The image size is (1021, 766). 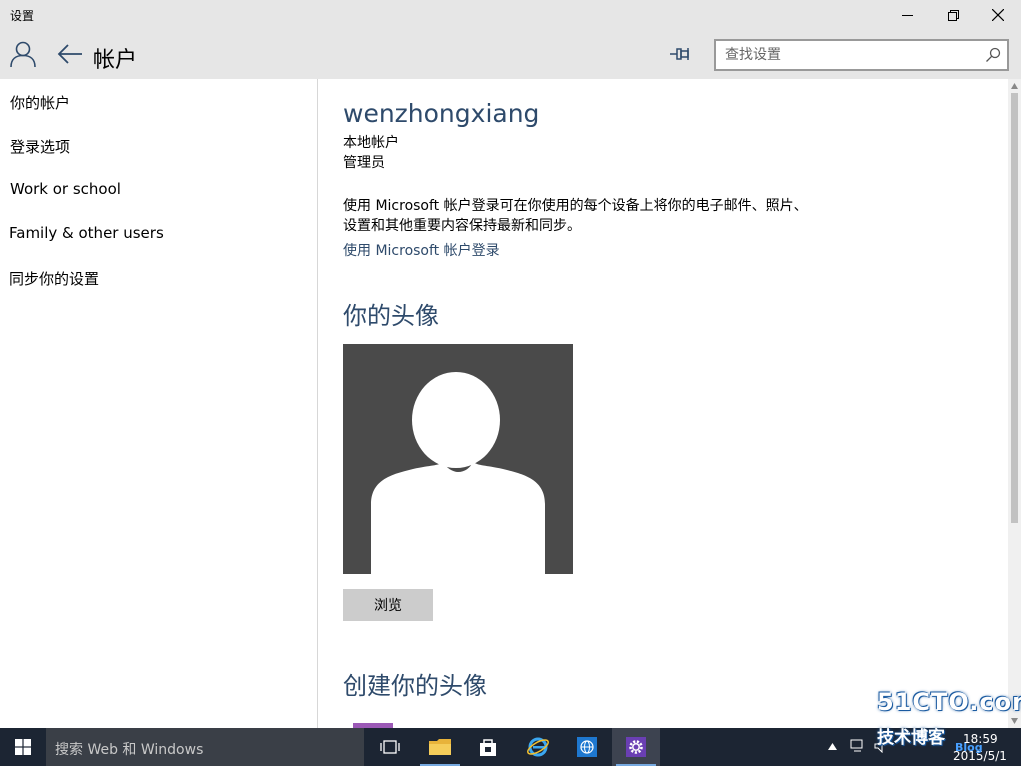 I want to click on taskbar-settings, so click(x=636, y=747).